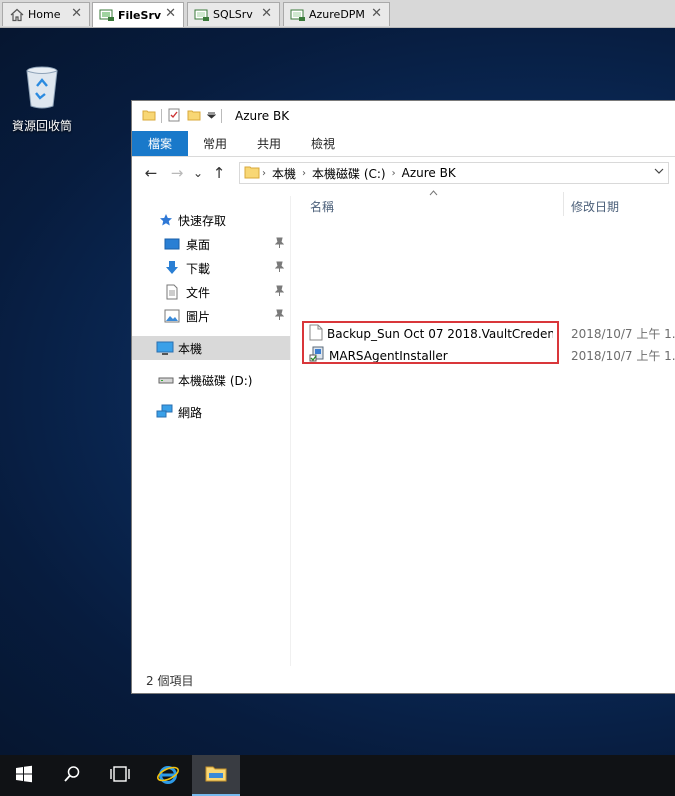  What do you see at coordinates (198, 173) in the screenshot?
I see `recent-locations-button: ⌄` at bounding box center [198, 173].